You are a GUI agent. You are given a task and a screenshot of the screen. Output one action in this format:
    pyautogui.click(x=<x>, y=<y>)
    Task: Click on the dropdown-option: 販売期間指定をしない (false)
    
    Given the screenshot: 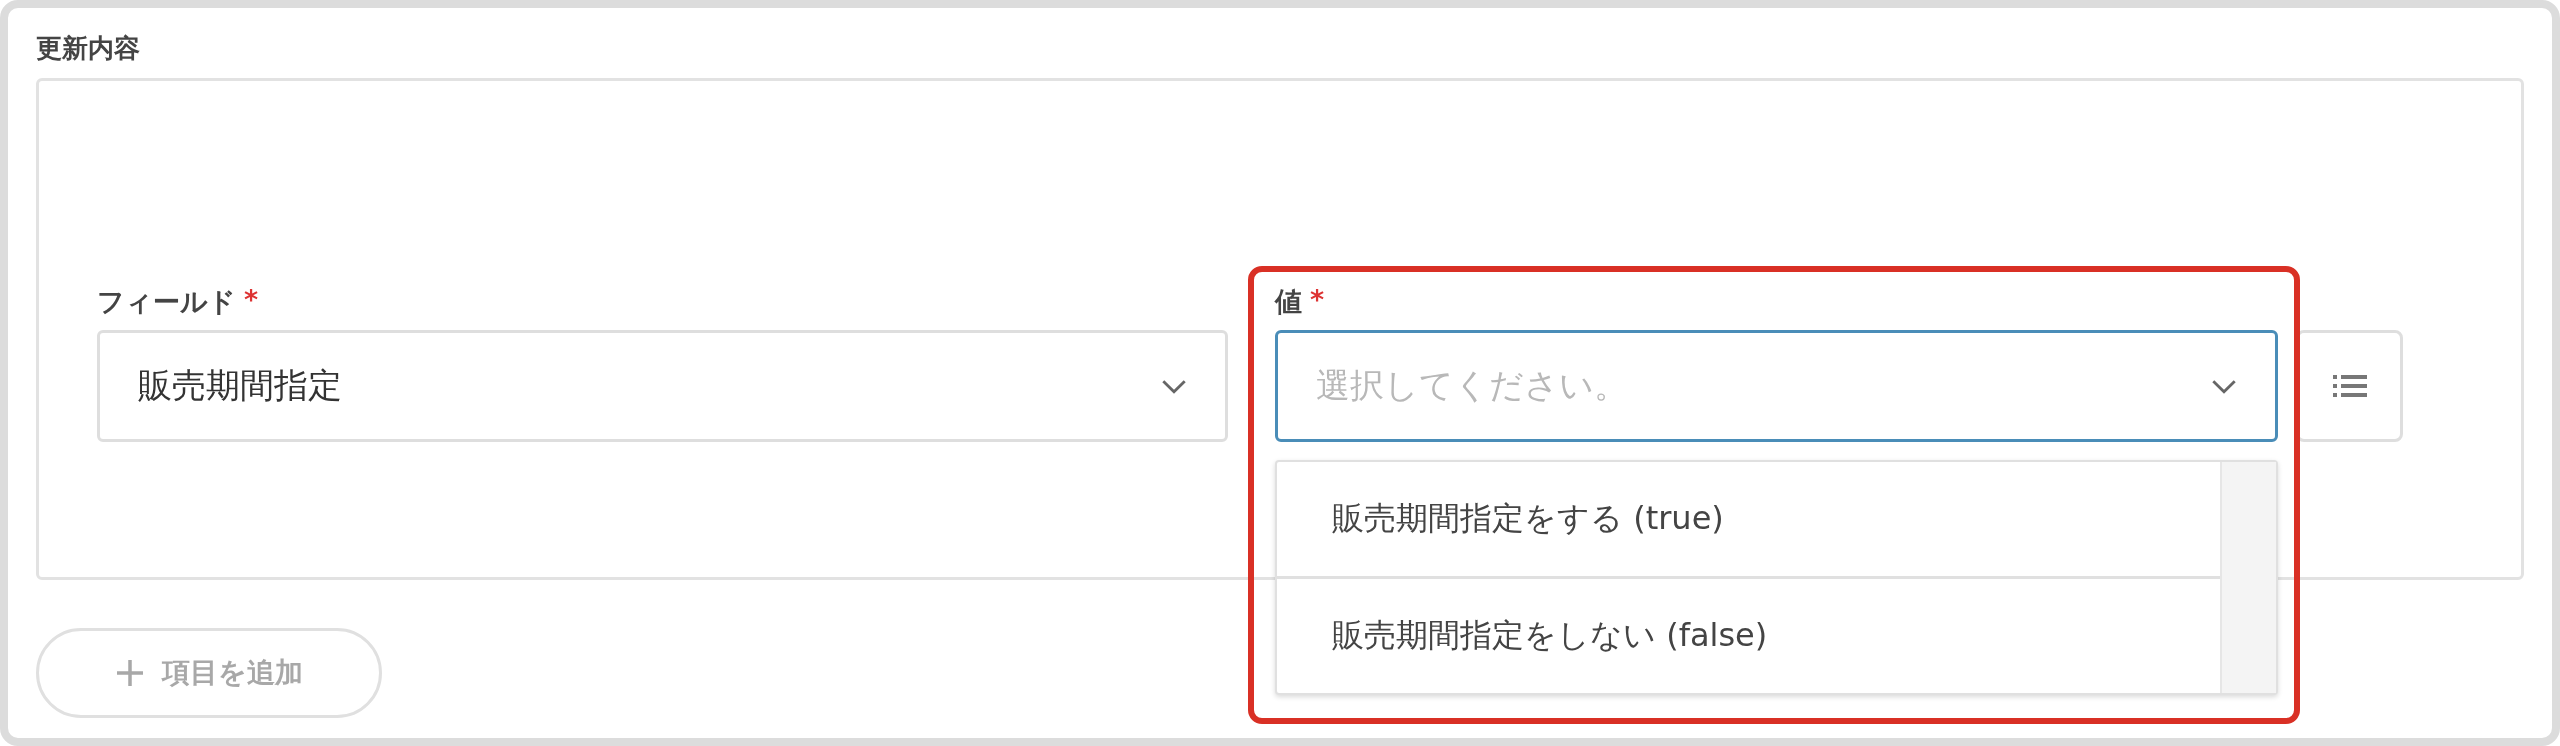 What is the action you would take?
    pyautogui.click(x=1748, y=636)
    